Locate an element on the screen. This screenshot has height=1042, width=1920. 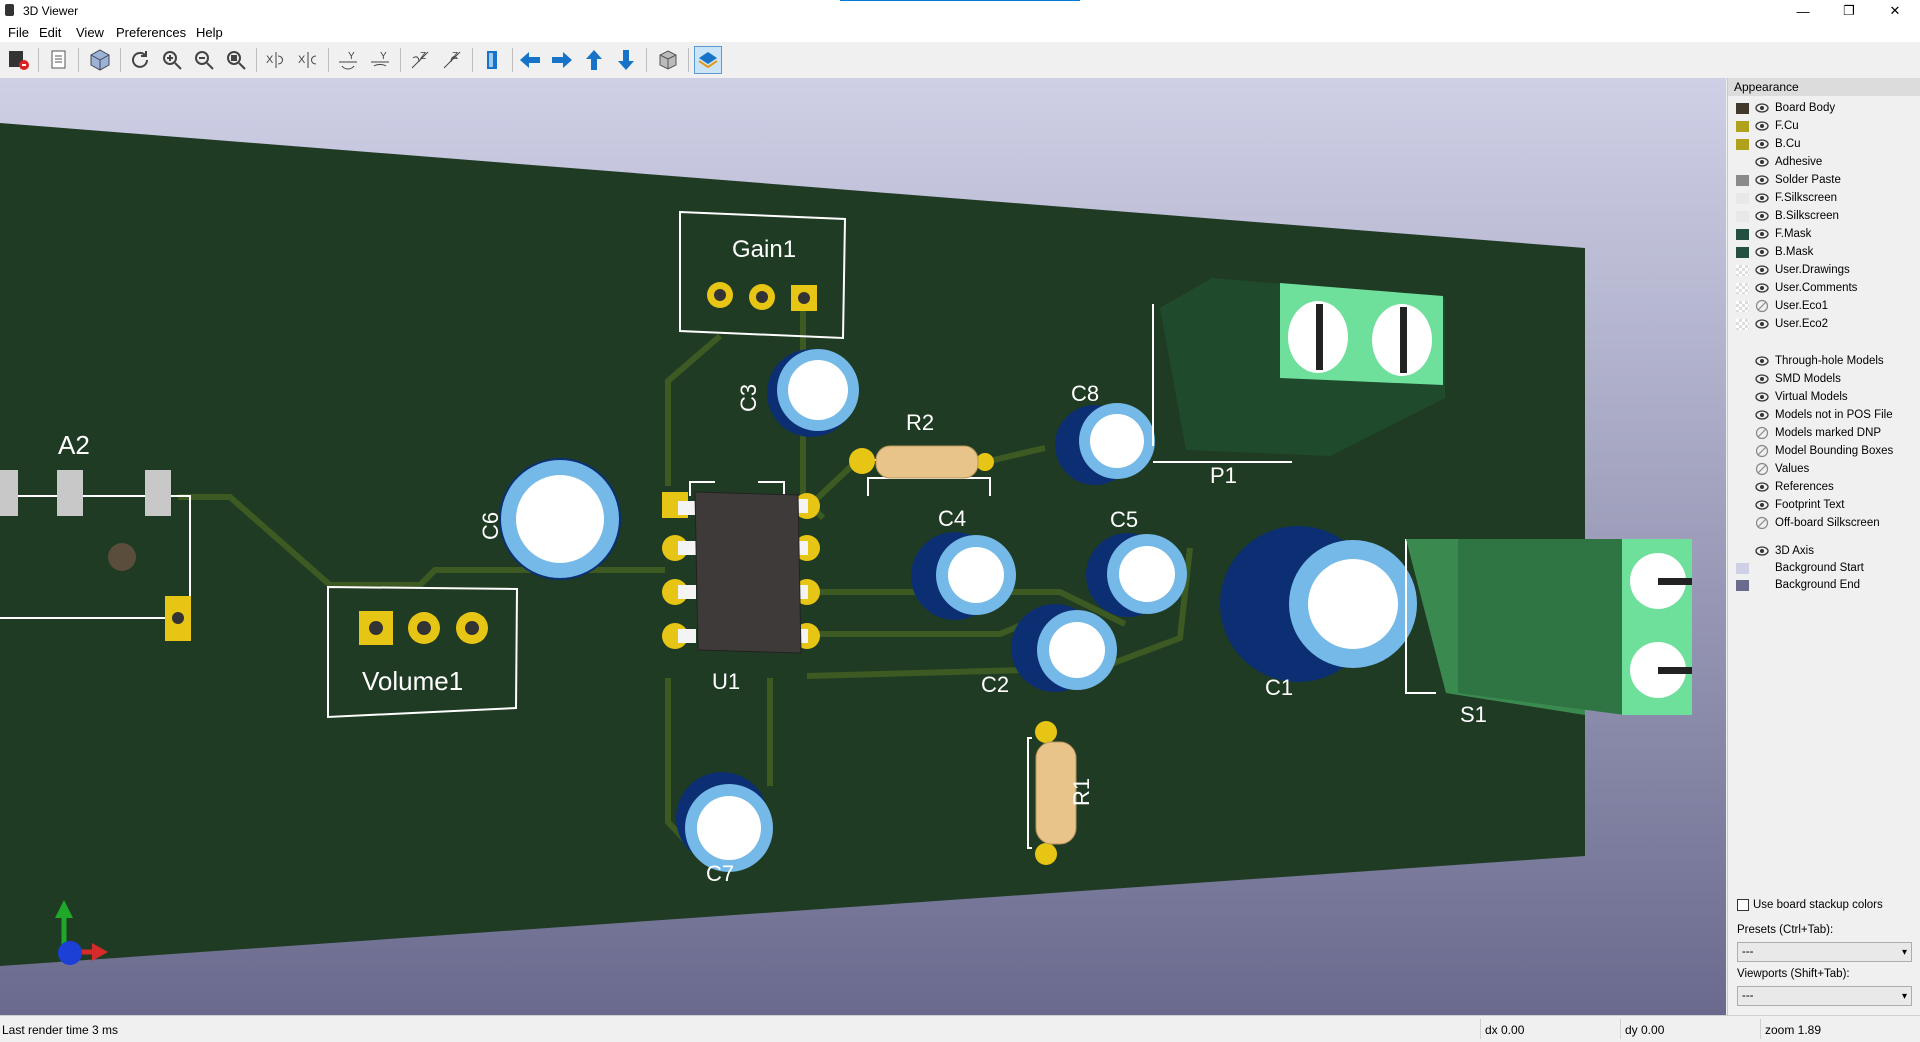
restore-button: ❐ is located at coordinates (1849, 11).